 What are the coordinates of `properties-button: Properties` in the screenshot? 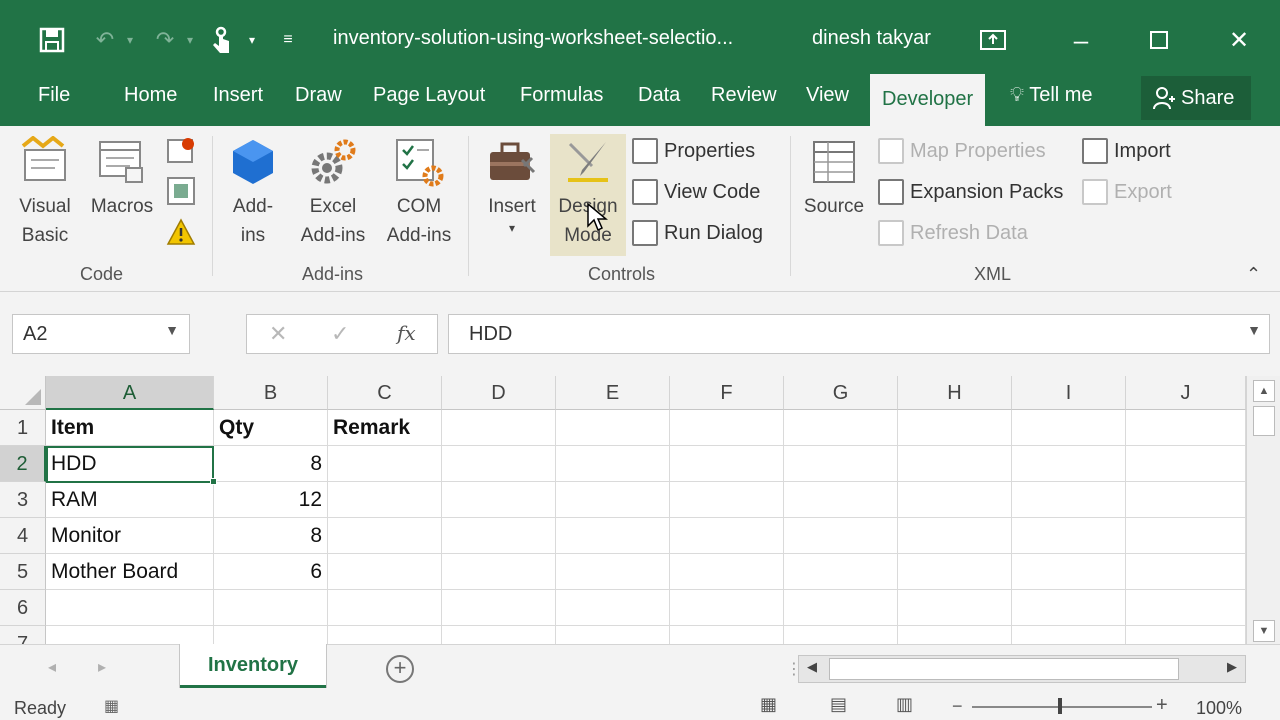 It's located at (693, 151).